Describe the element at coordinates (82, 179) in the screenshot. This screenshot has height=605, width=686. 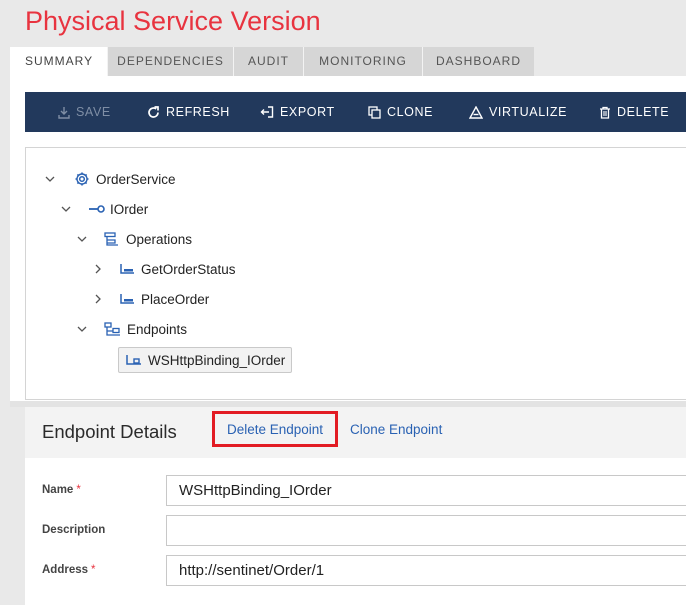
I see `gear-icon` at that location.